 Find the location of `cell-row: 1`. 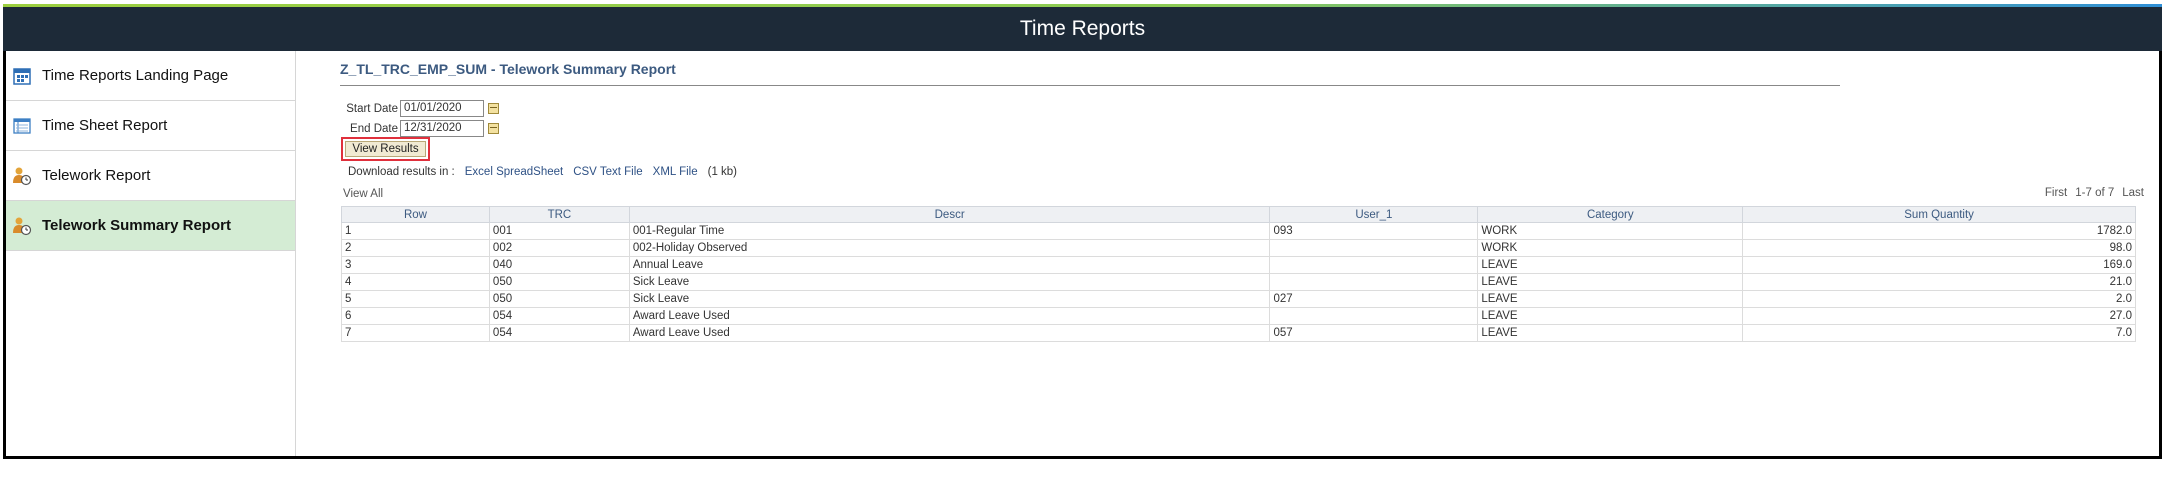

cell-row: 1 is located at coordinates (415, 231).